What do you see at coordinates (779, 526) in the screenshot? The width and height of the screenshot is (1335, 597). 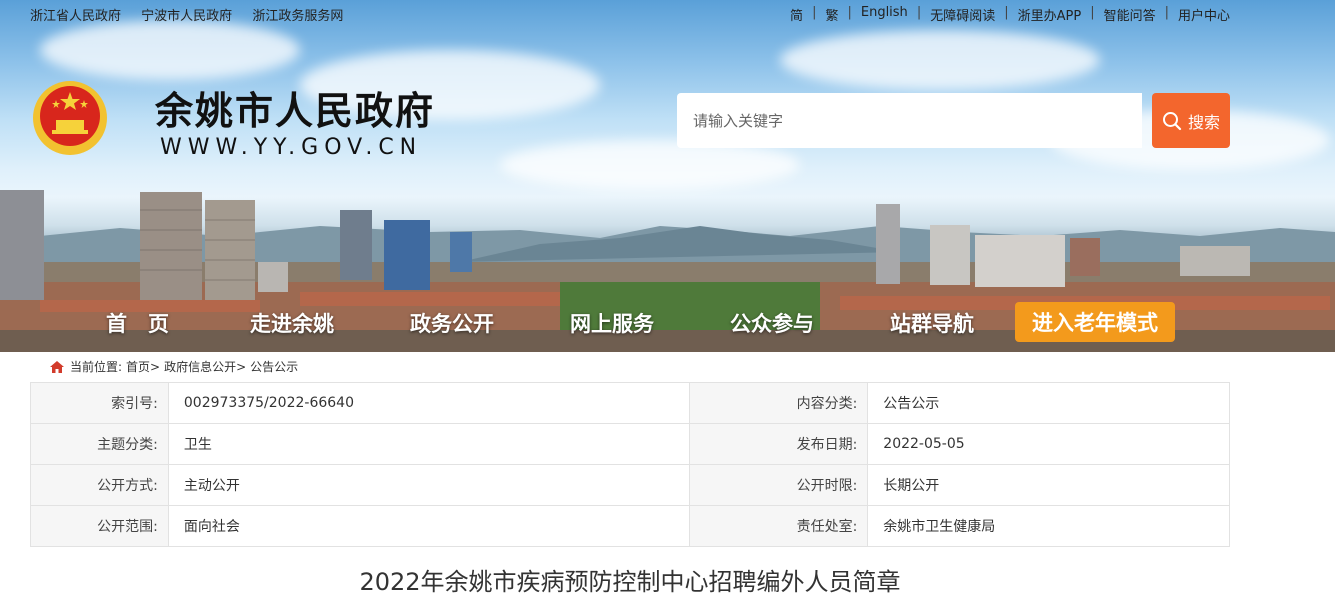 I see `responsible-office-label: 责任处室:` at bounding box center [779, 526].